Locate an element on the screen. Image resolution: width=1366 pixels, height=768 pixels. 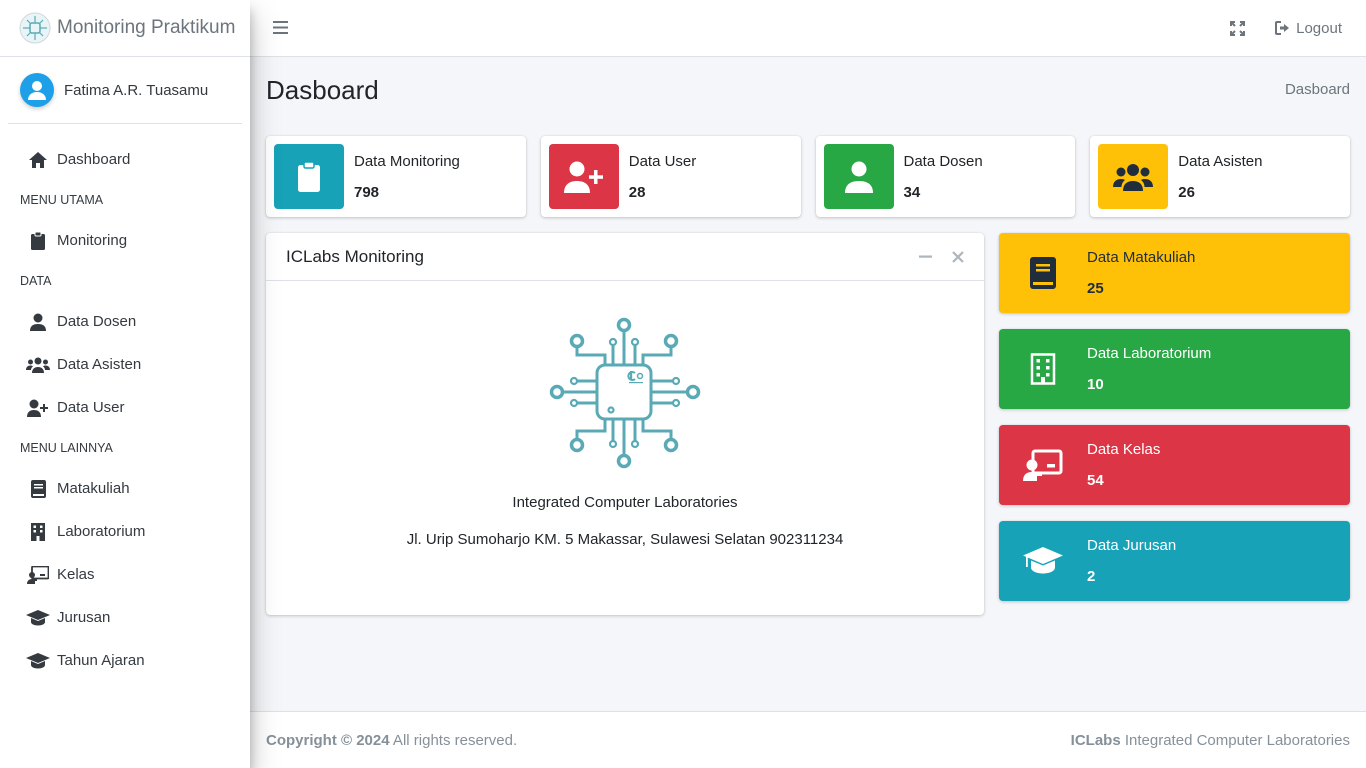
footer-right: ICLabs Integrated Computer Laboratories is located at coordinates (1210, 740).